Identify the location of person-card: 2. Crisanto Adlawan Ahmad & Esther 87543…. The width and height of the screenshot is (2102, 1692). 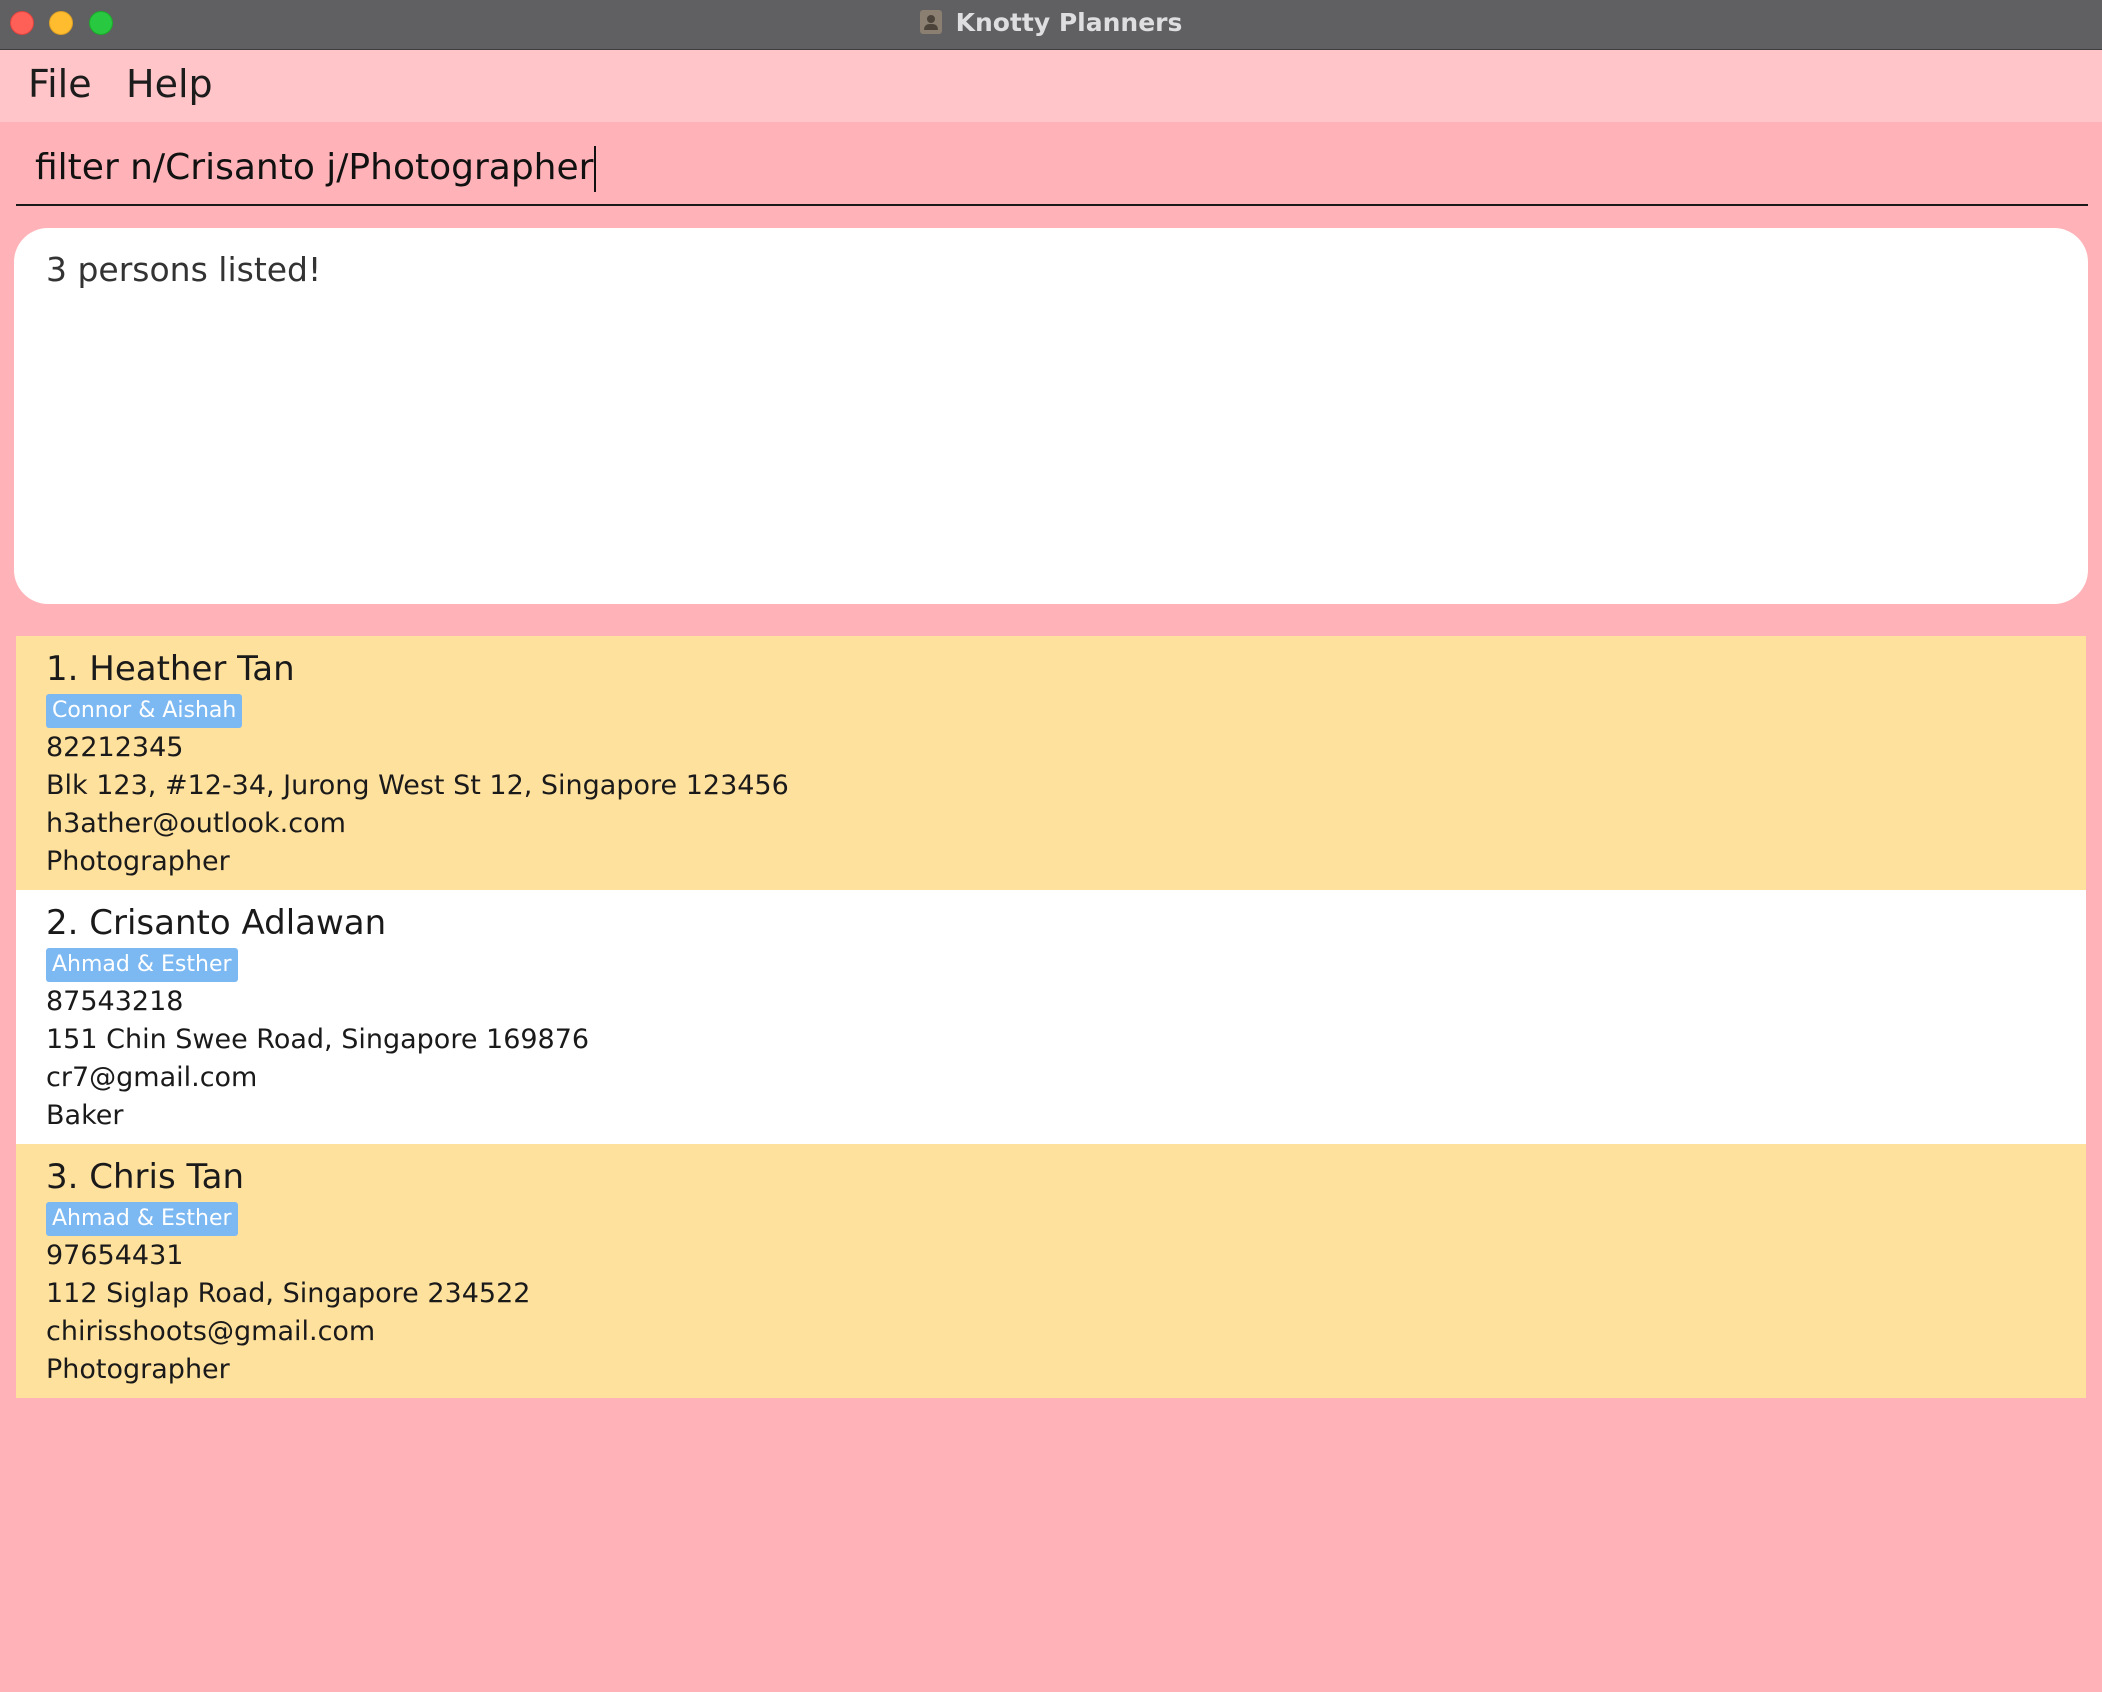
(1051, 1017).